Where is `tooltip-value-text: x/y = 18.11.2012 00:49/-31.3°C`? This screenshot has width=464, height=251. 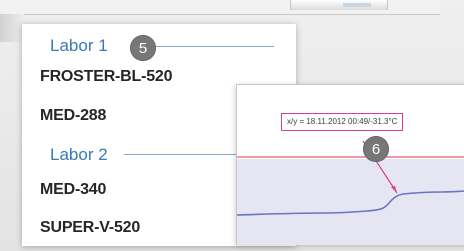
tooltip-value-text: x/y = 18.11.2012 00:49/-31.3°C is located at coordinates (342, 121).